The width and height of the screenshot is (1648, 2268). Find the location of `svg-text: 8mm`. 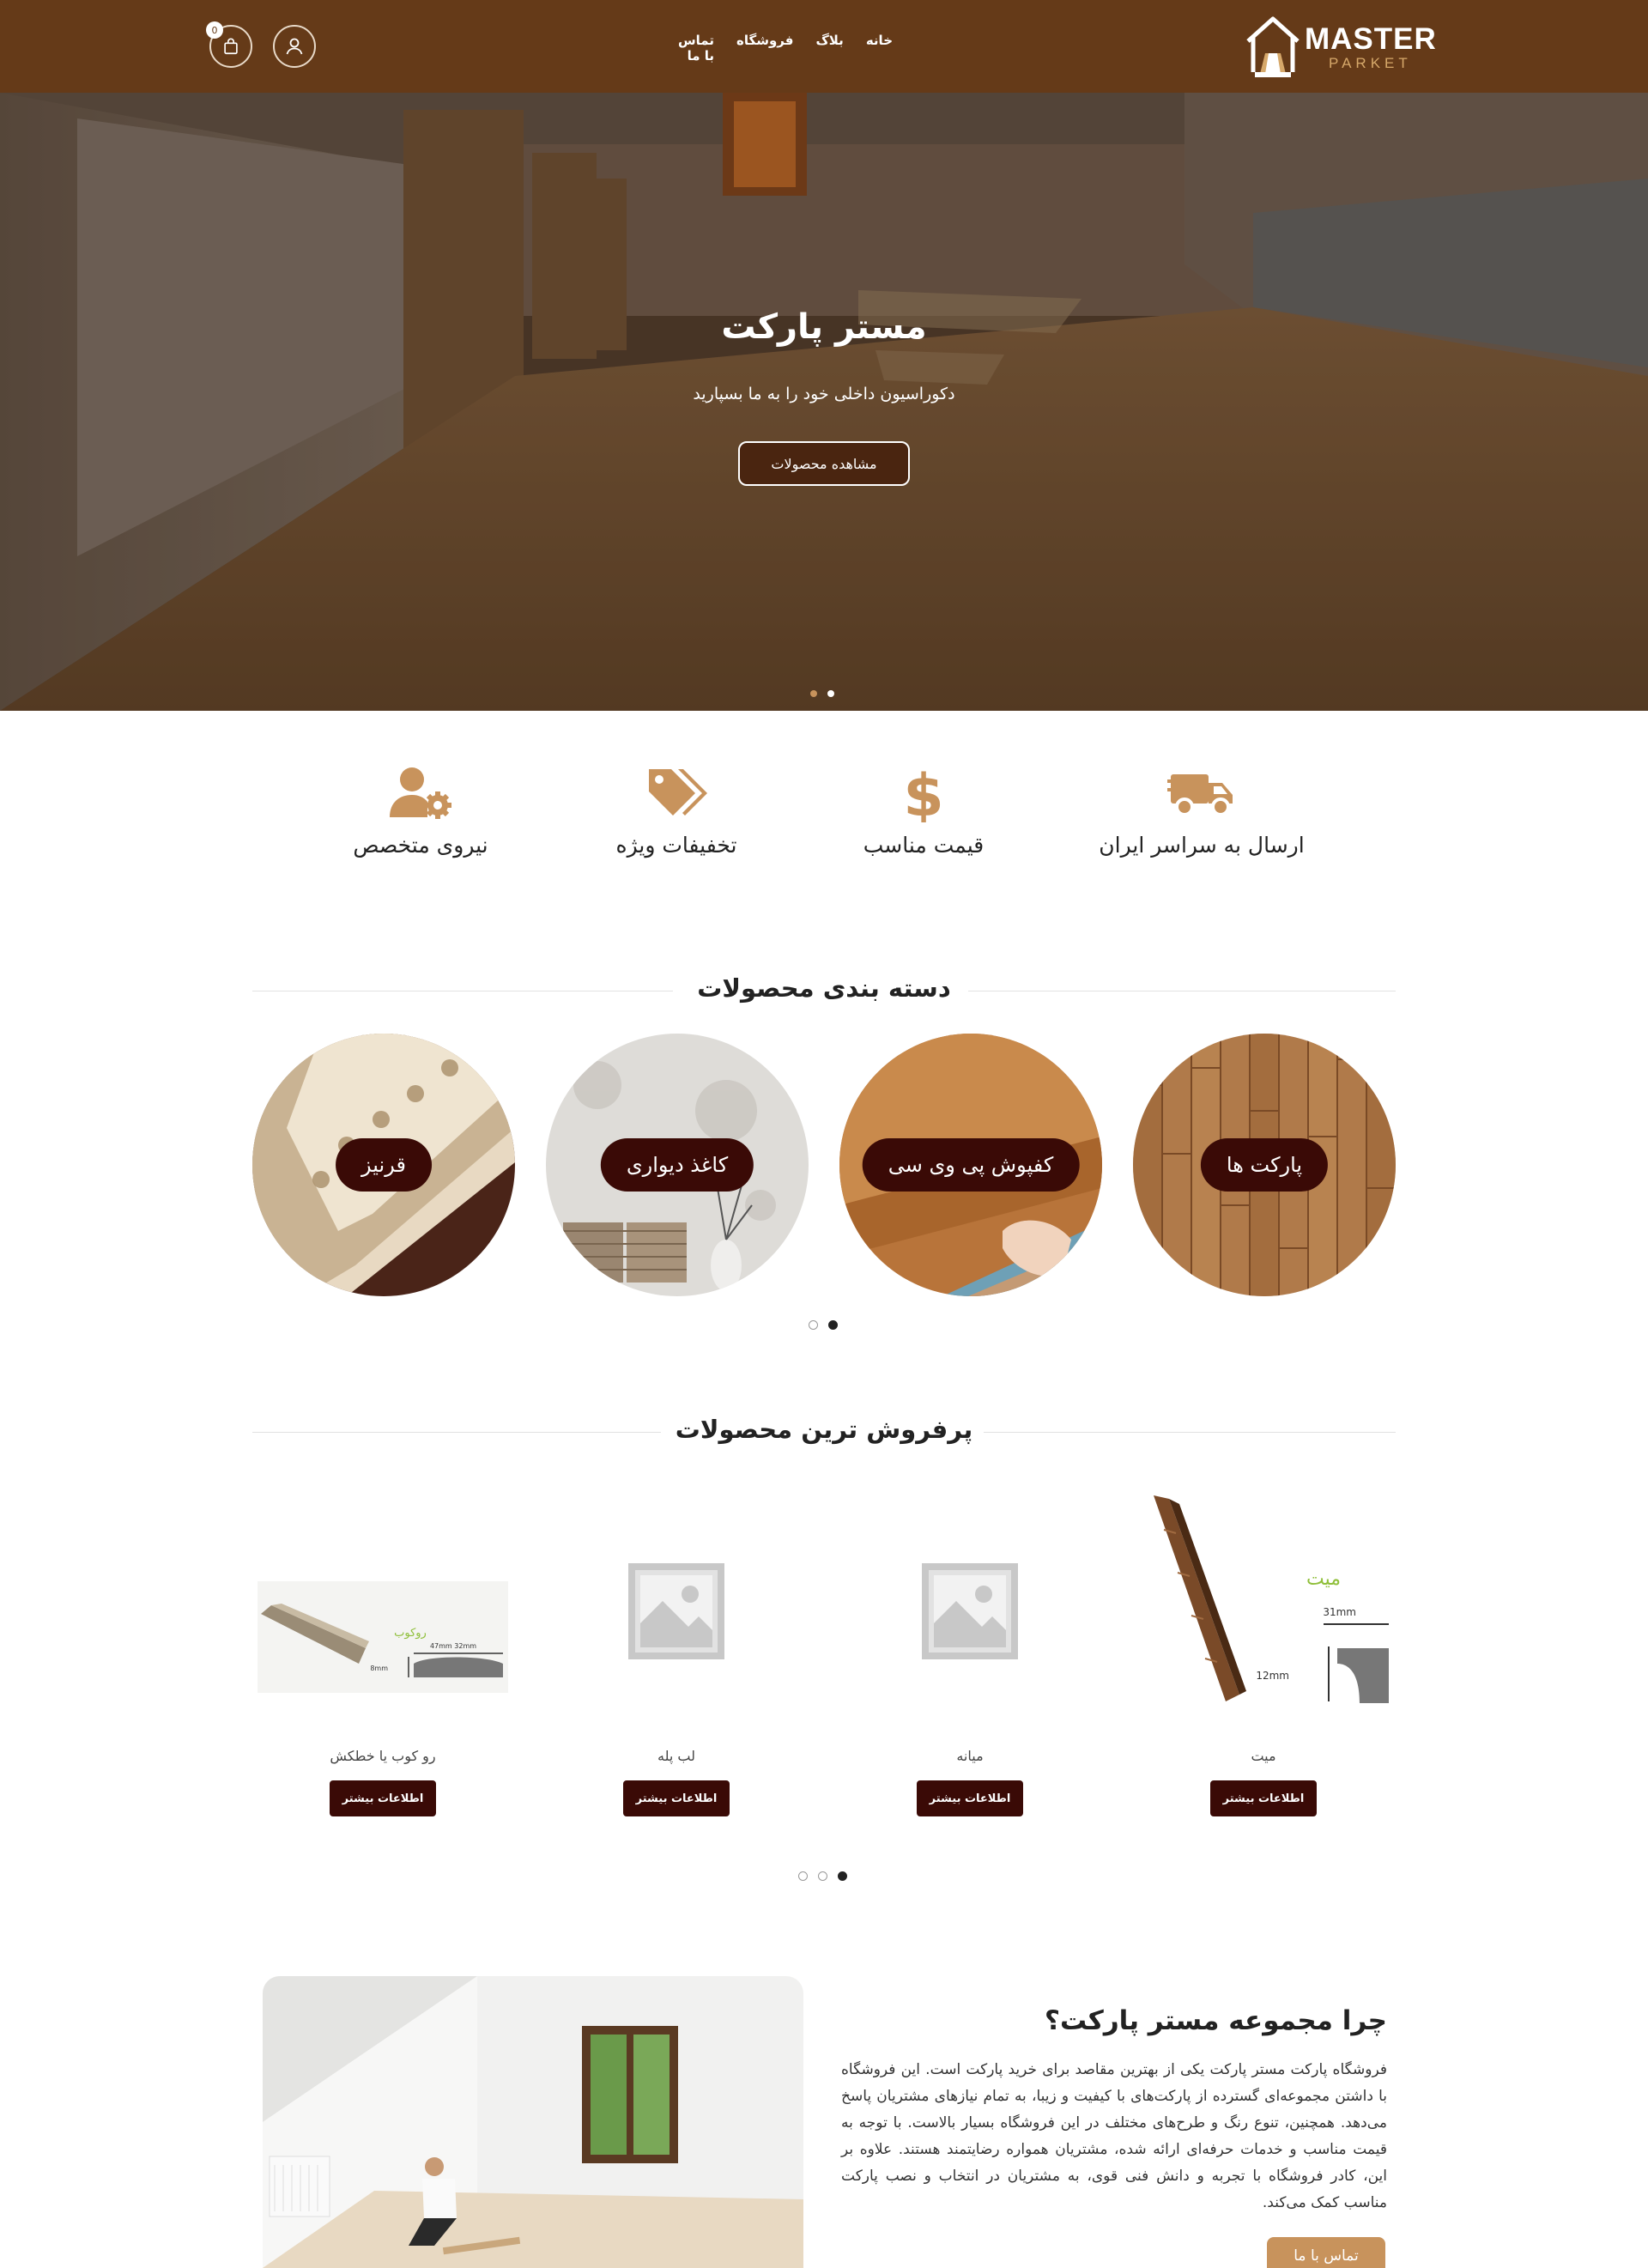

svg-text: 8mm is located at coordinates (379, 1668).